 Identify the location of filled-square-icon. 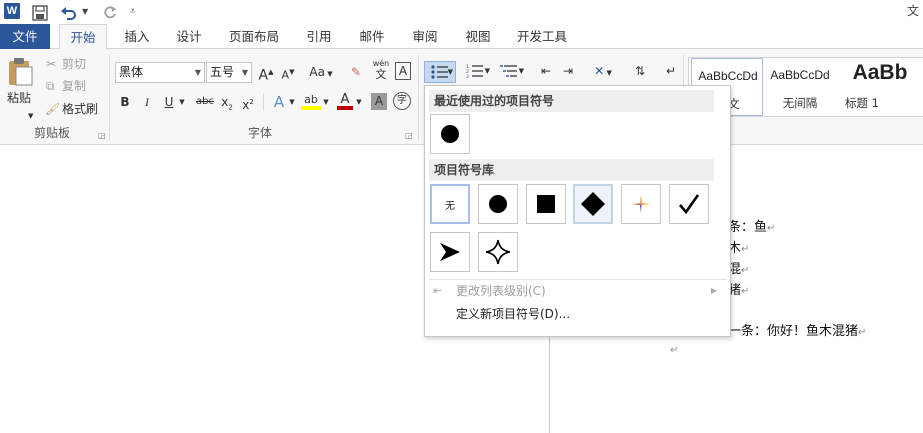
(546, 204).